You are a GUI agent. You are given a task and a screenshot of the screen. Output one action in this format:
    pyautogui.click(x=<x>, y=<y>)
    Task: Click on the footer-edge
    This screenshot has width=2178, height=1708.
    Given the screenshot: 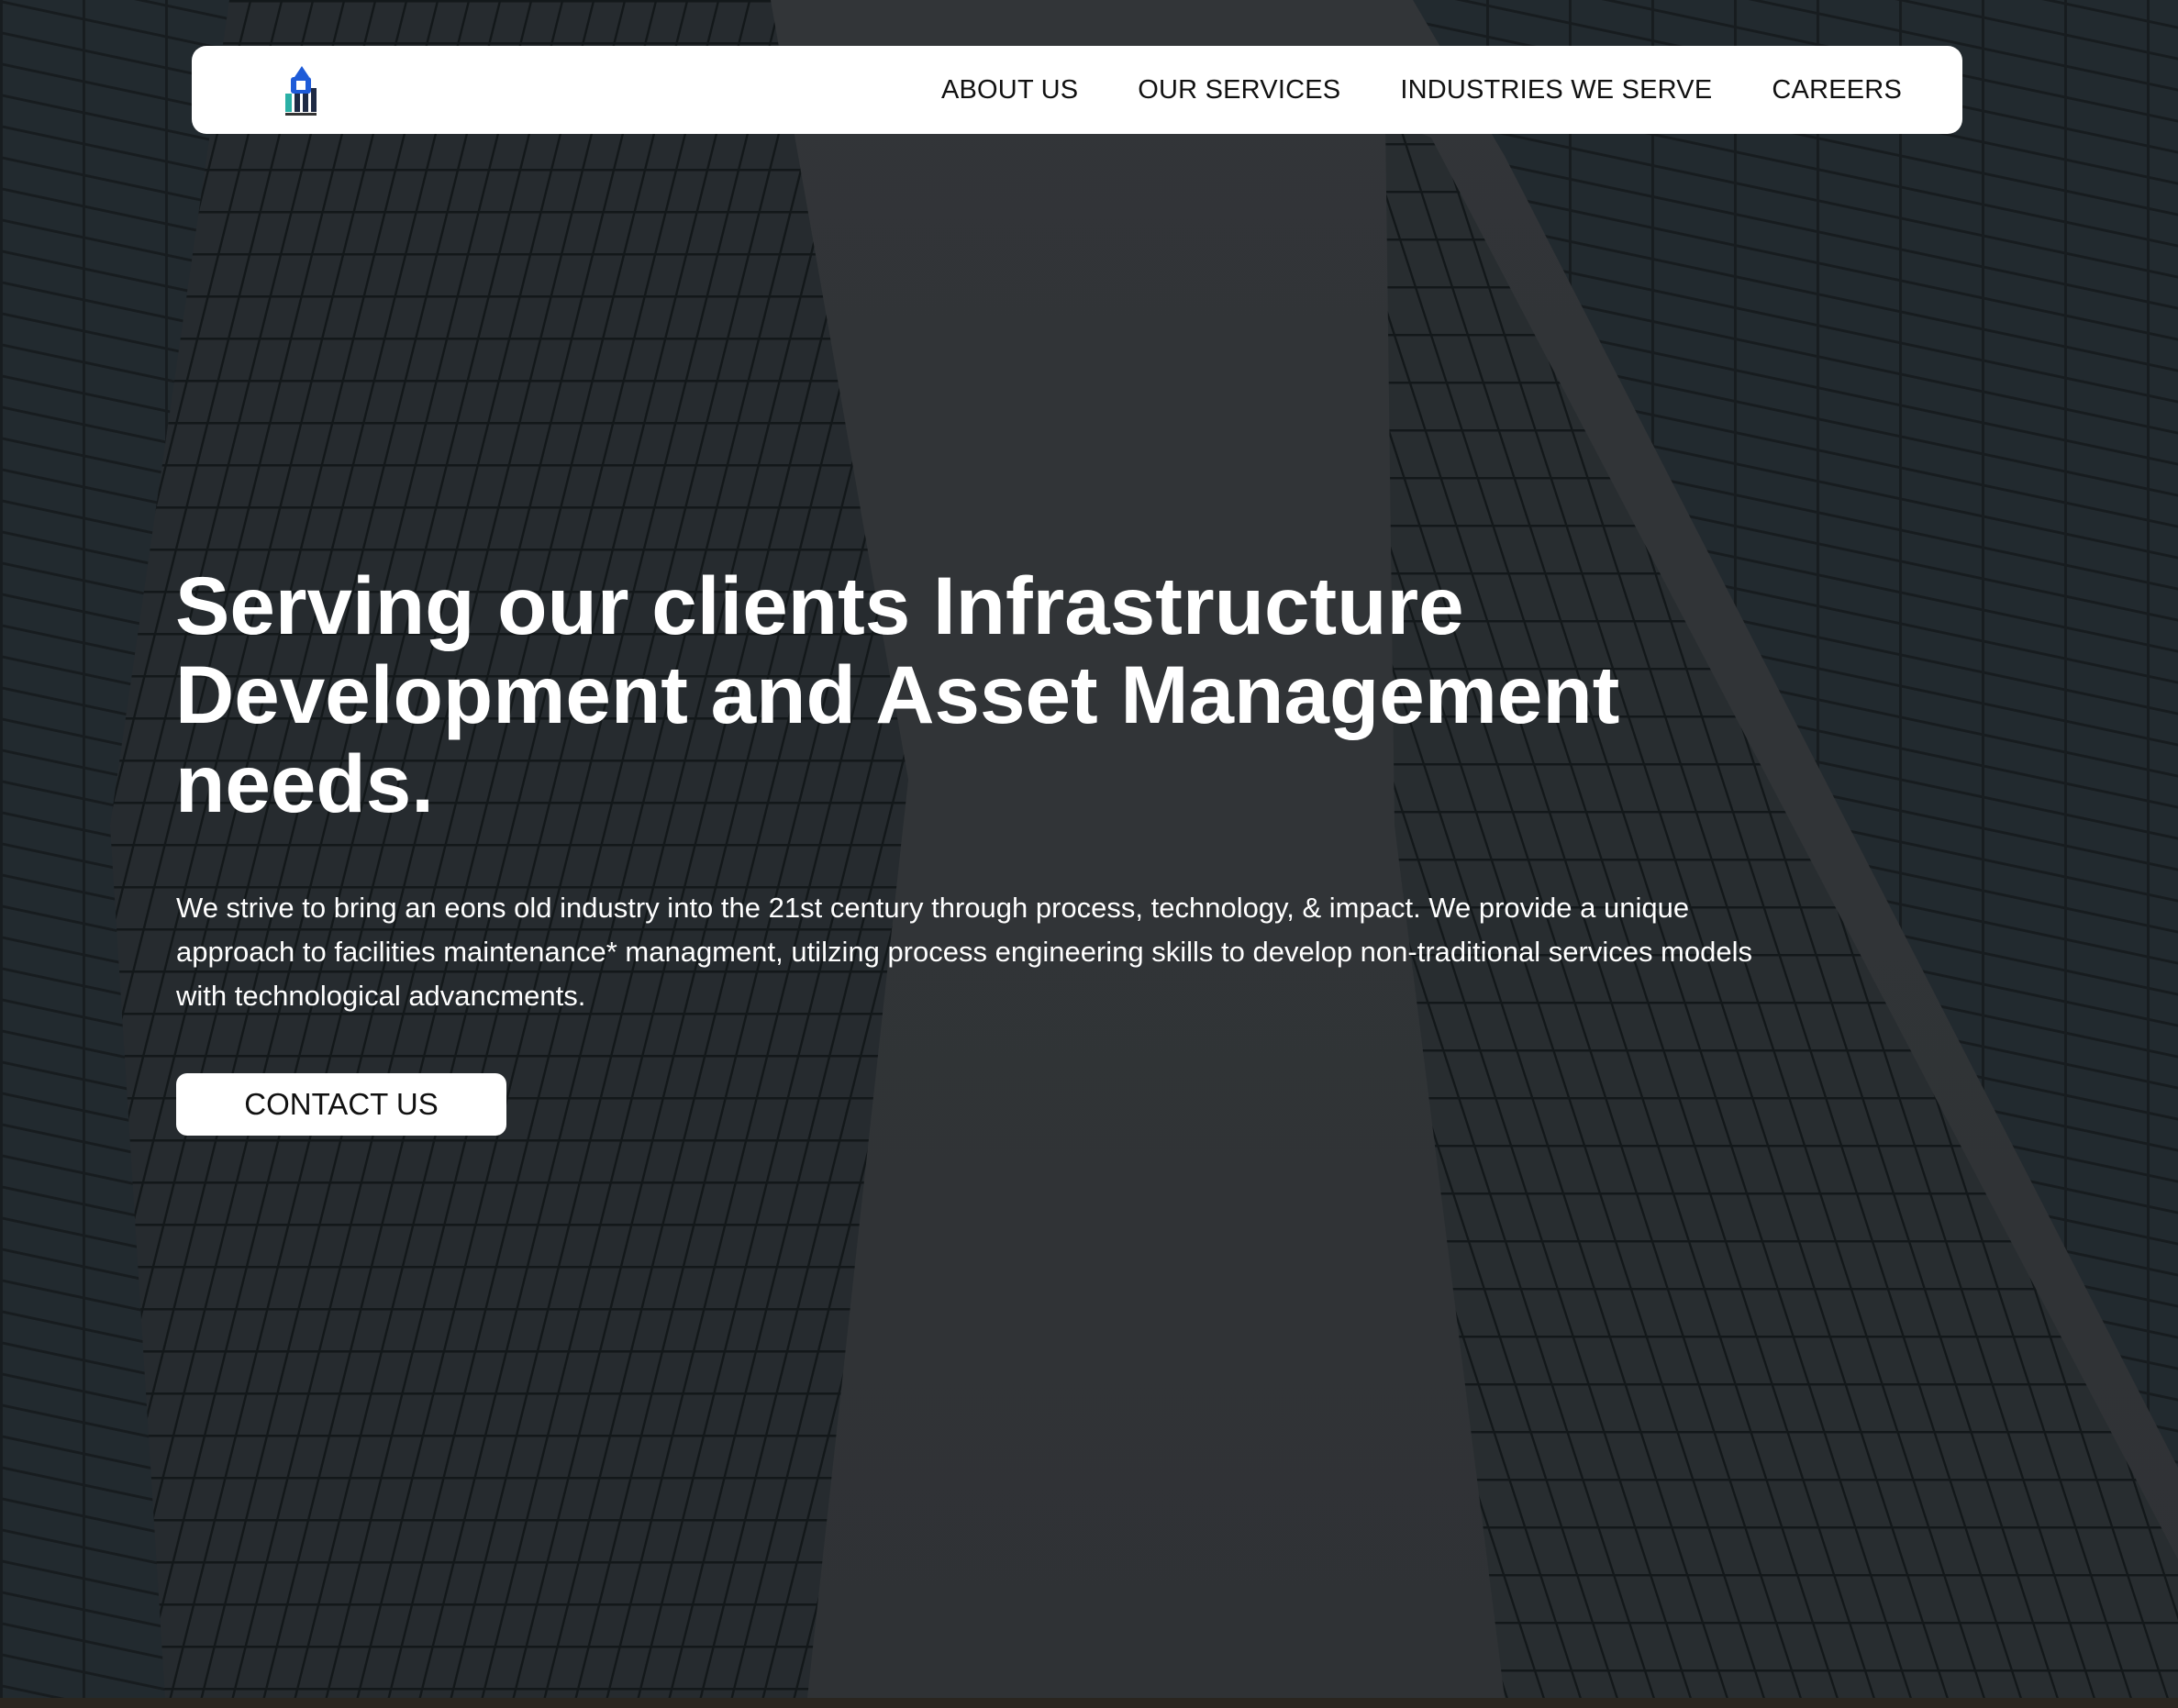 What is the action you would take?
    pyautogui.click(x=1089, y=1703)
    